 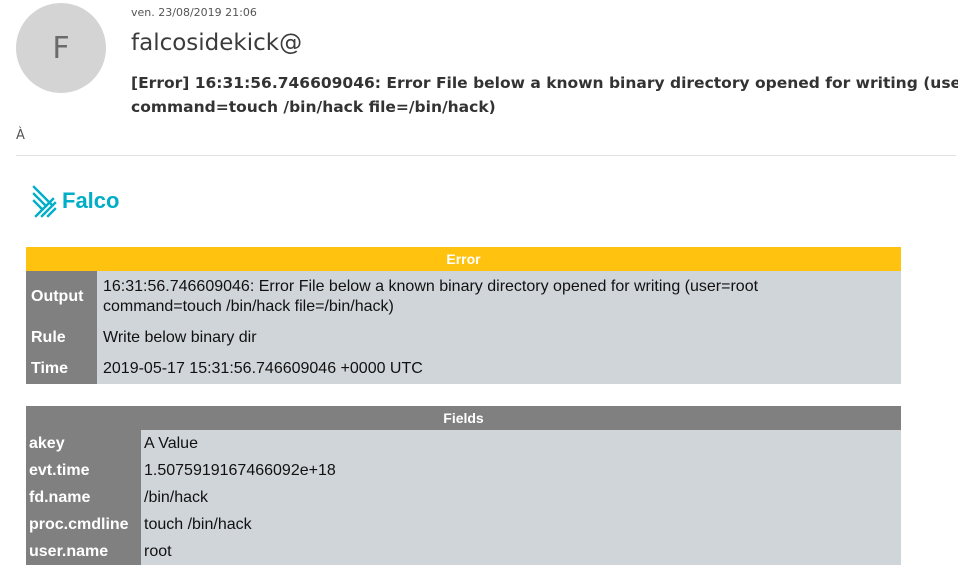 What do you see at coordinates (83, 443) in the screenshot?
I see `field-key: akey` at bounding box center [83, 443].